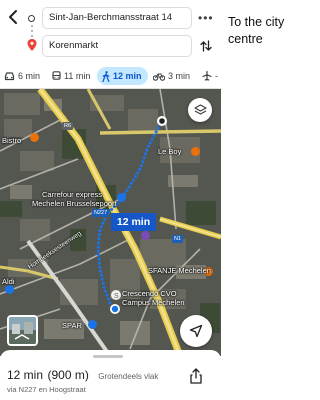 Image resolution: width=320 pixels, height=400 pixels. What do you see at coordinates (196, 376) in the screenshot?
I see `share-icon` at bounding box center [196, 376].